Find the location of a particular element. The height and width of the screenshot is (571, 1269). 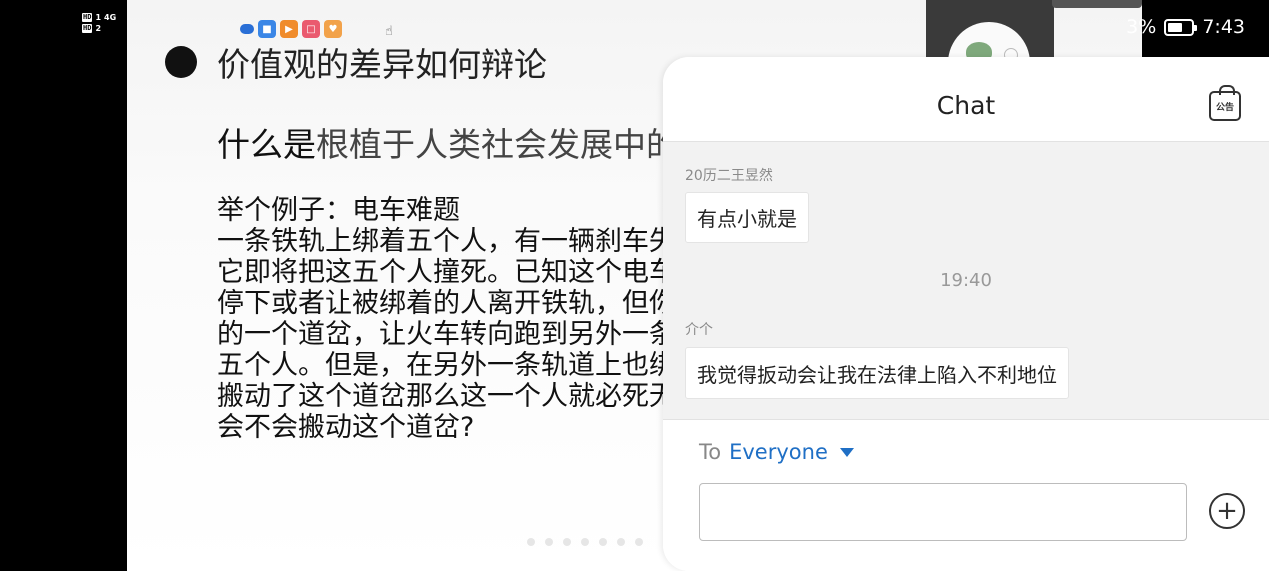

play-icon: ▶ is located at coordinates (289, 29).